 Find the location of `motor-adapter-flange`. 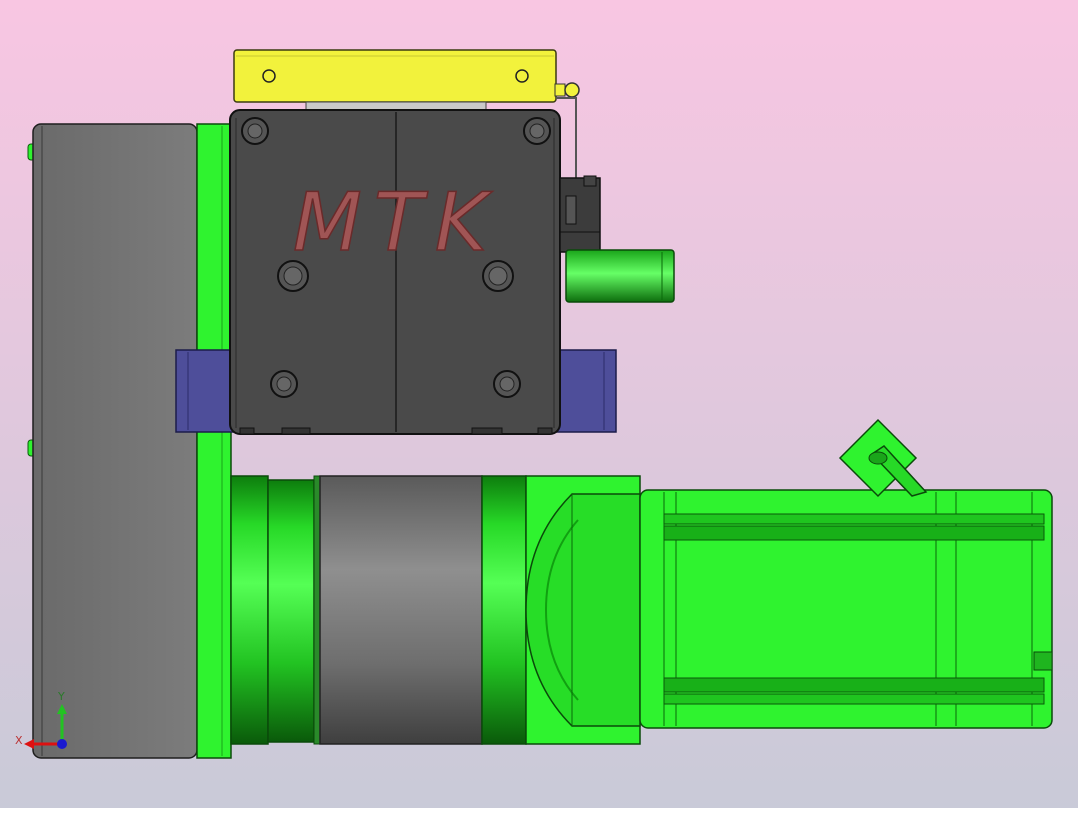

motor-adapter-flange is located at coordinates (583, 610).